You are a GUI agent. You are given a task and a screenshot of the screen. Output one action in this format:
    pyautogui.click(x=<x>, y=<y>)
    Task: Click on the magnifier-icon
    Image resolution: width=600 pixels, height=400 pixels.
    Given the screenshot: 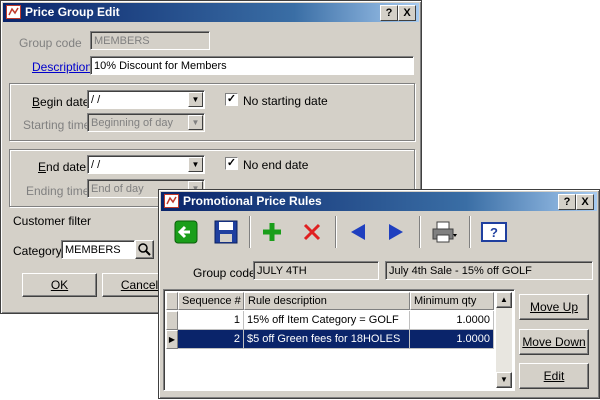 What is the action you would take?
    pyautogui.click(x=144, y=249)
    